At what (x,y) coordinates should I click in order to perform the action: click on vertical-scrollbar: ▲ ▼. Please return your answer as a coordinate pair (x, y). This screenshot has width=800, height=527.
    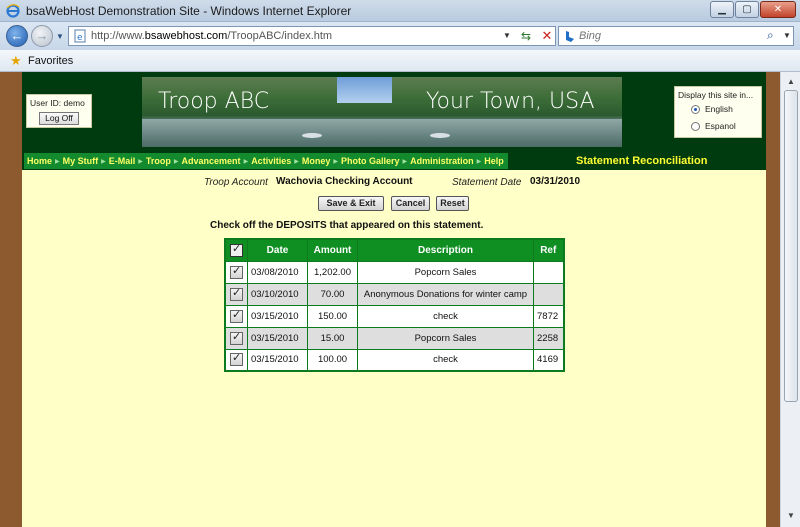
    Looking at the image, I should click on (790, 299).